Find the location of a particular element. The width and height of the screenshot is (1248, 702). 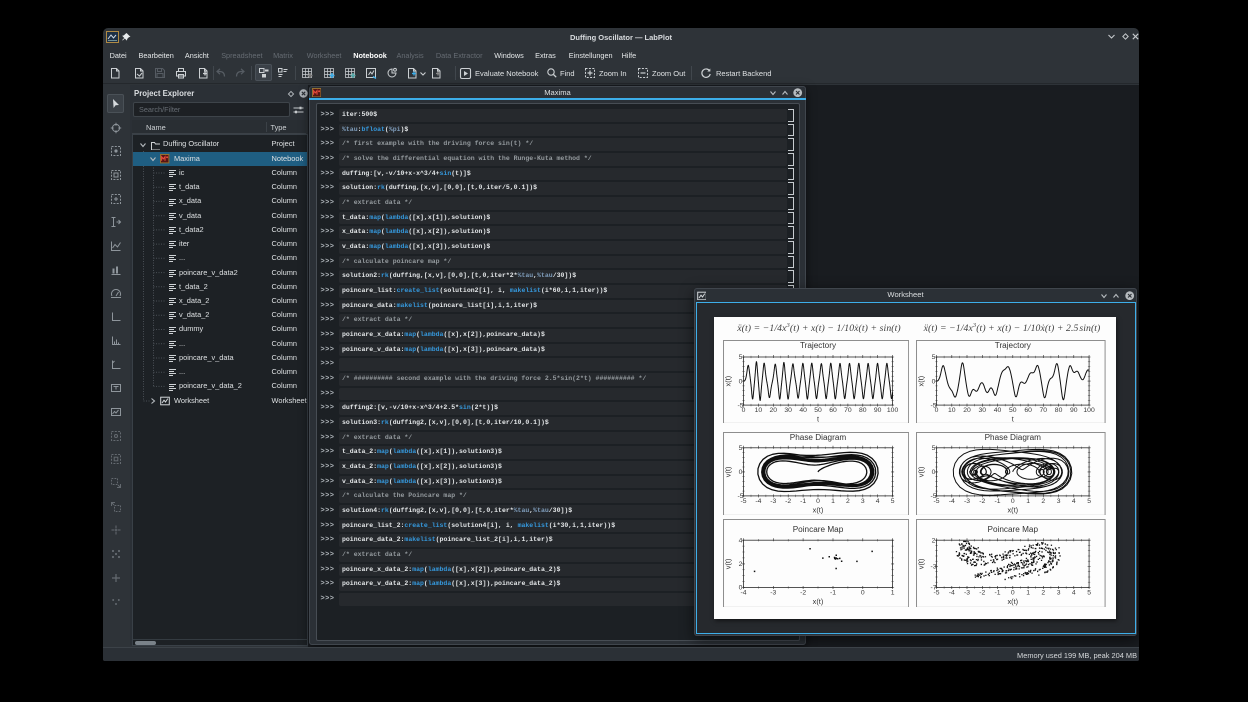

svg-text: -7 is located at coordinates (933, 587).